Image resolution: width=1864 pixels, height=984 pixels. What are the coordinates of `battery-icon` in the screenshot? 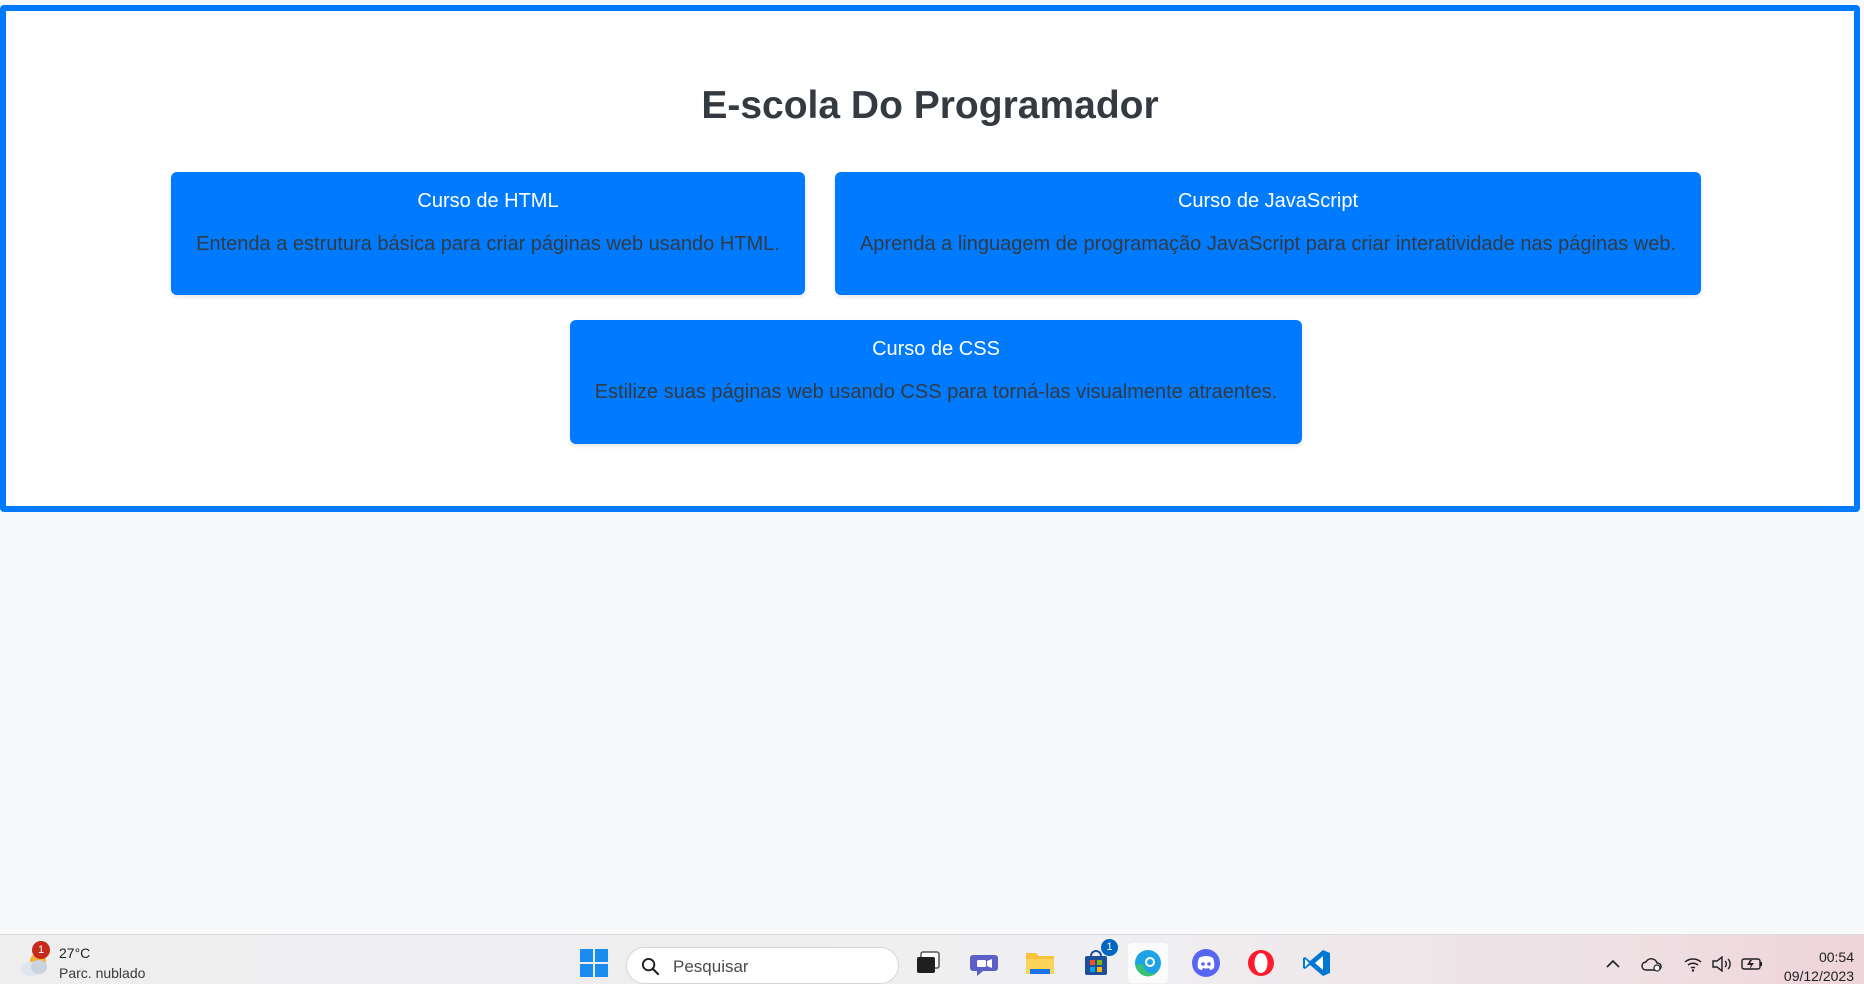 It's located at (1752, 964).